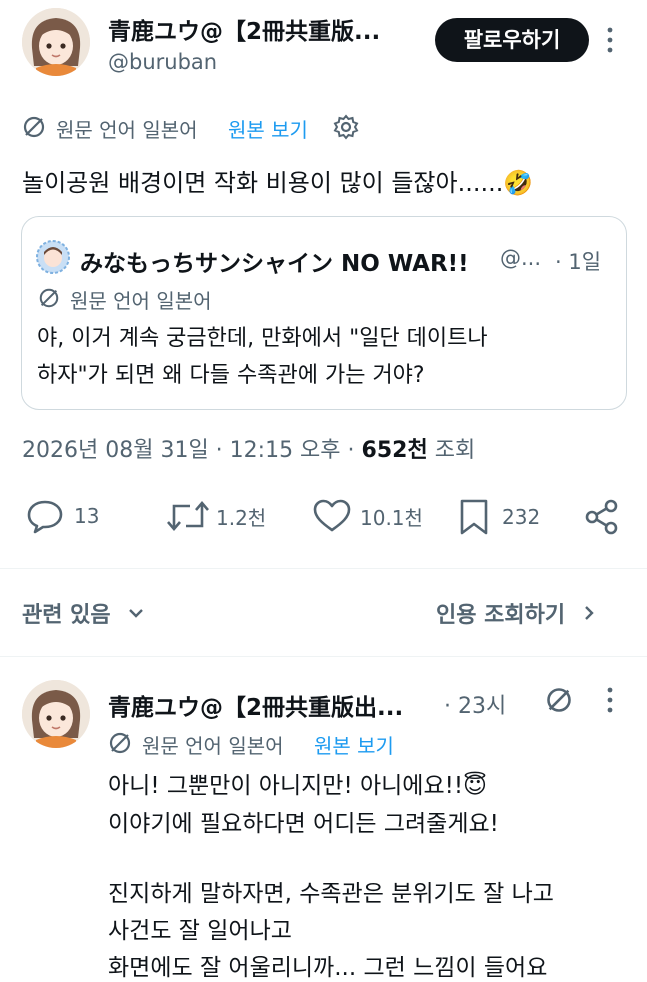 The width and height of the screenshot is (647, 982). Describe the element at coordinates (262, 338) in the screenshot. I see `quote-text-line1: 야, 이거 계속 궁금한데, 만화에서 "일단 데이트나` at that location.